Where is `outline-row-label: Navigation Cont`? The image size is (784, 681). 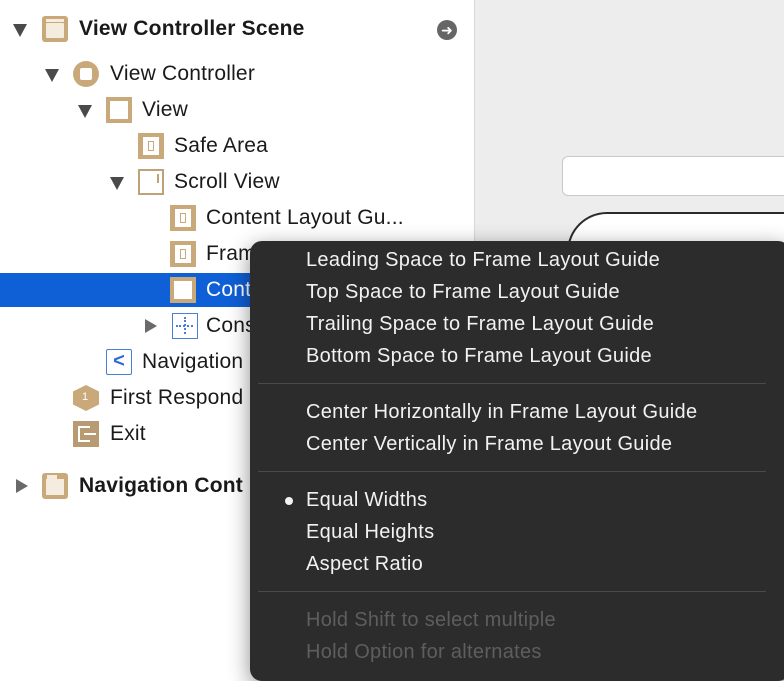
outline-row-label: Navigation Cont is located at coordinates (161, 485).